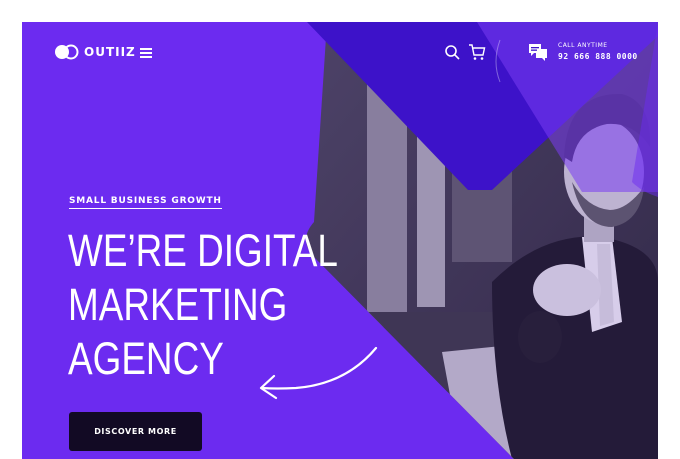  What do you see at coordinates (318, 373) in the screenshot?
I see `curved-arrow-icon` at bounding box center [318, 373].